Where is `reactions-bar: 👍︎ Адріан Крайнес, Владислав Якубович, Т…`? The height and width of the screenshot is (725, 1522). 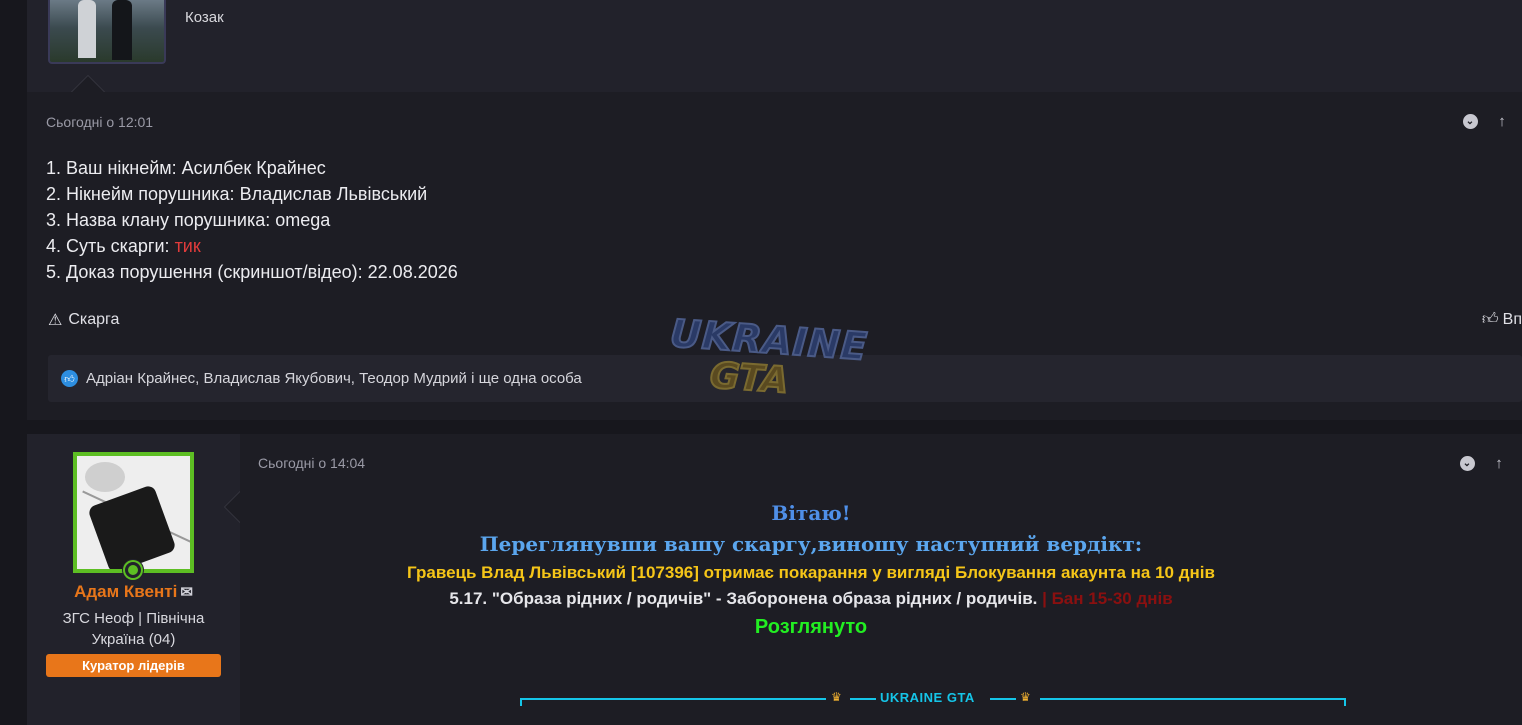
reactions-bar: 👍︎ Адріан Крайнес, Владислав Якубович, Т… is located at coordinates (785, 378).